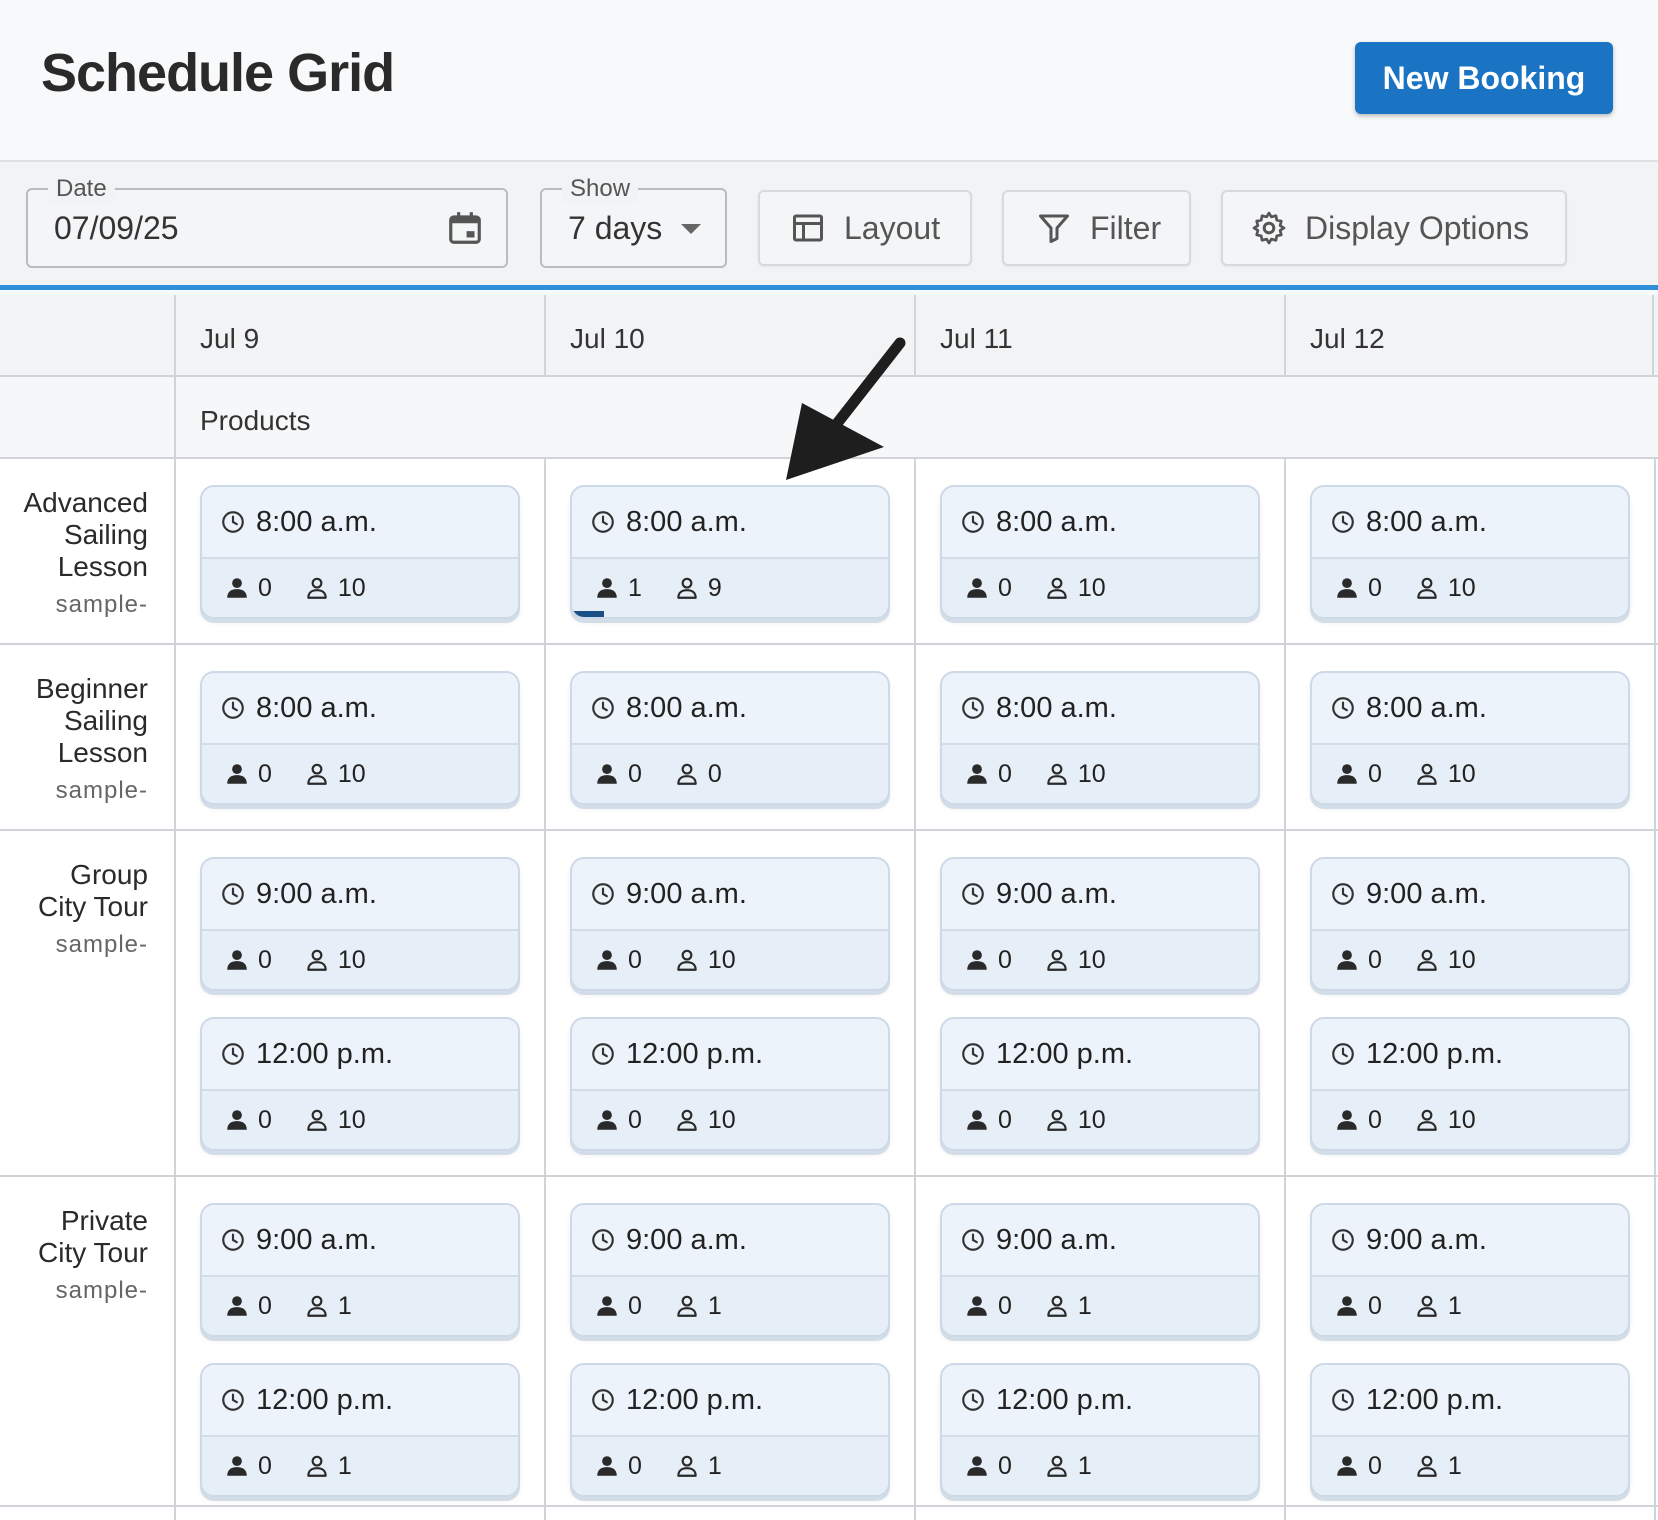 This screenshot has width=1658, height=1520. What do you see at coordinates (1096, 228) in the screenshot?
I see `filter-button: Filter` at bounding box center [1096, 228].